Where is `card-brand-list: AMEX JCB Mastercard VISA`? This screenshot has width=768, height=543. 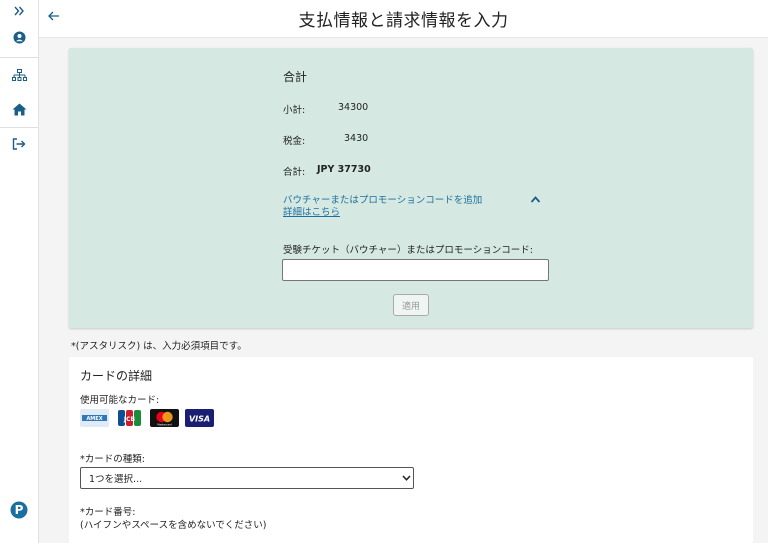
card-brand-list: AMEX JCB Mastercard VISA is located at coordinates (147, 418).